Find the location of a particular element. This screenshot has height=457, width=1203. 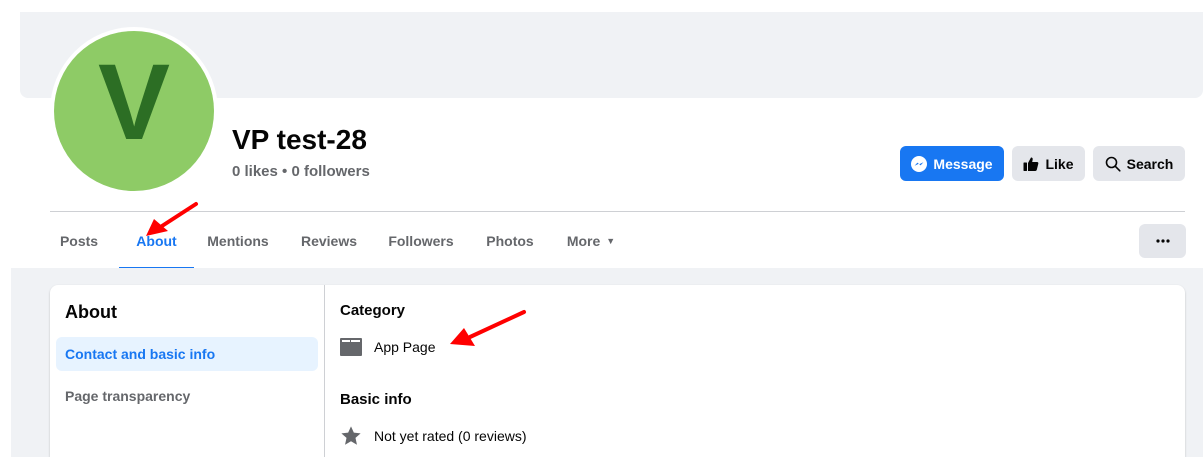

tab-posts: Posts is located at coordinates (79, 241).